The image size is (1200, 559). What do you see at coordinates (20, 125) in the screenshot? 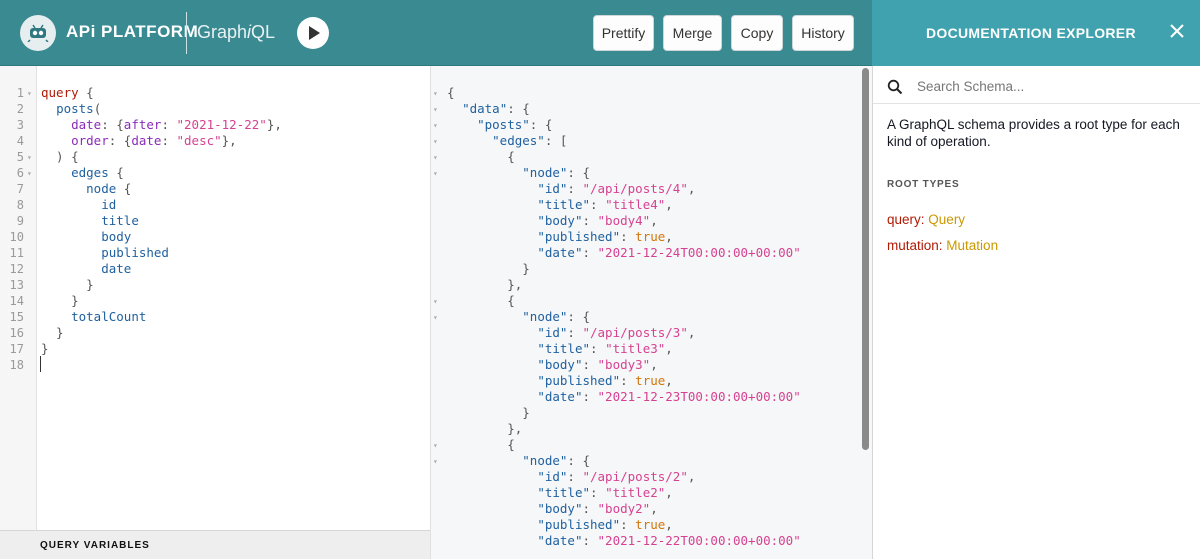
I see `line-number: 3` at bounding box center [20, 125].